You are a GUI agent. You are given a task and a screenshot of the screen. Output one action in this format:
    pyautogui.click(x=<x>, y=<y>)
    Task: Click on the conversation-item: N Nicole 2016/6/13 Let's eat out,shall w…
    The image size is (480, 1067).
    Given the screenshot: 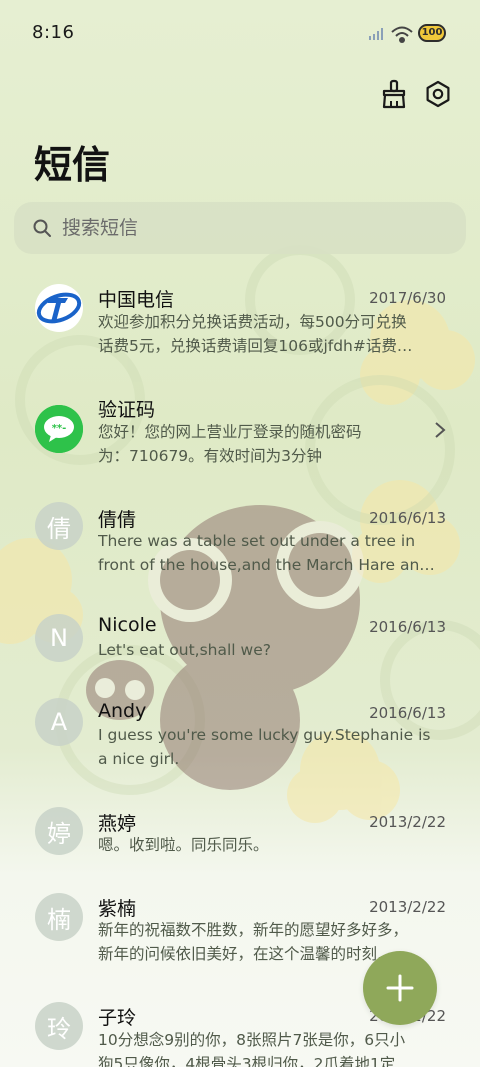 What is the action you would take?
    pyautogui.click(x=240, y=660)
    